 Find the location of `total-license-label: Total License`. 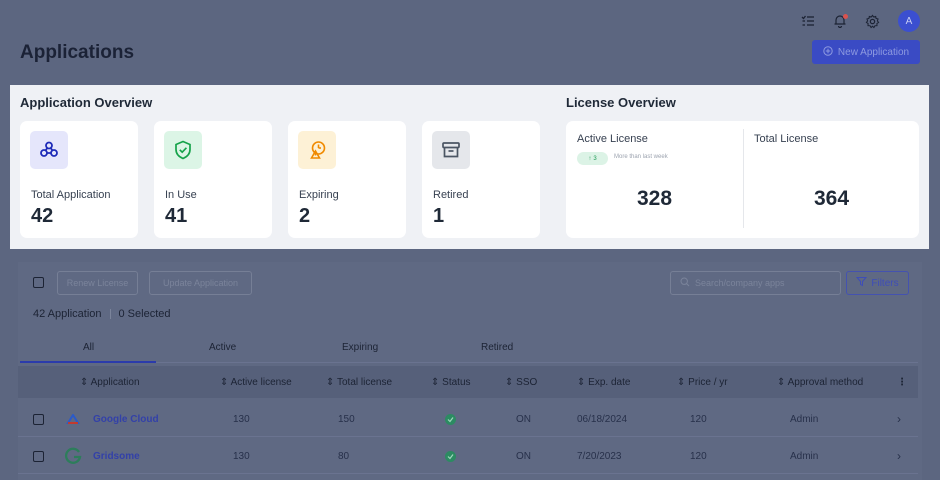

total-license-label: Total License is located at coordinates (786, 139).